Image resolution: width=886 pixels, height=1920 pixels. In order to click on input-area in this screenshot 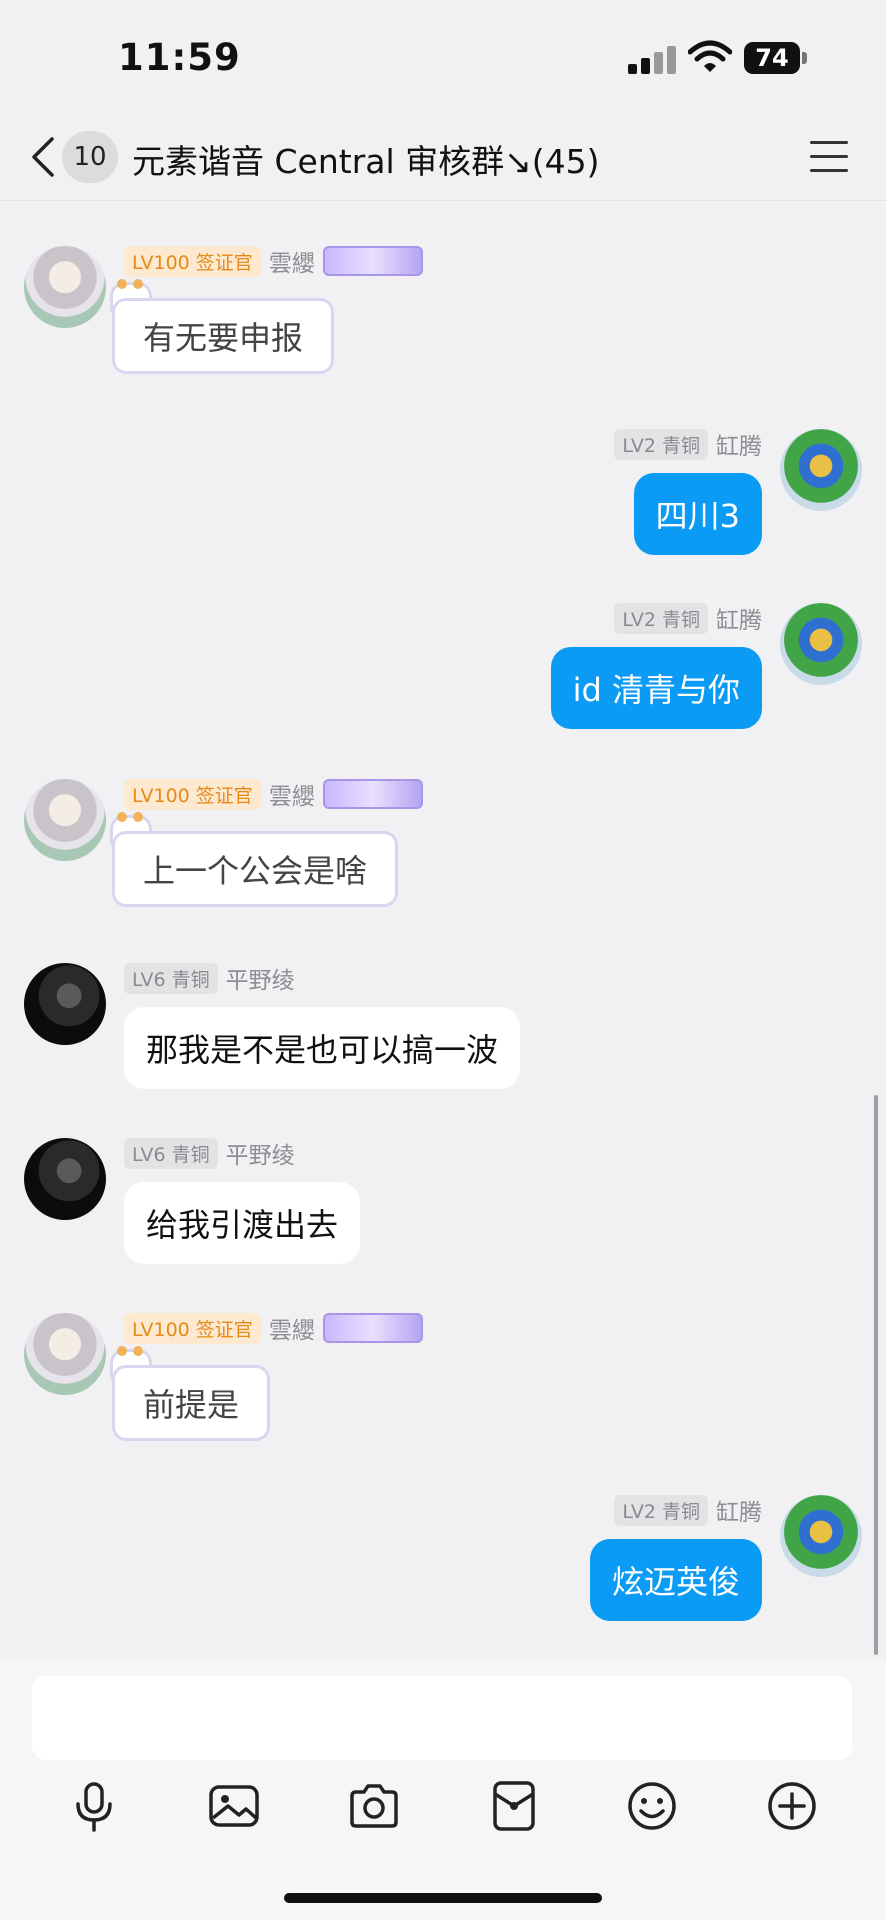, I will do `click(443, 1790)`.